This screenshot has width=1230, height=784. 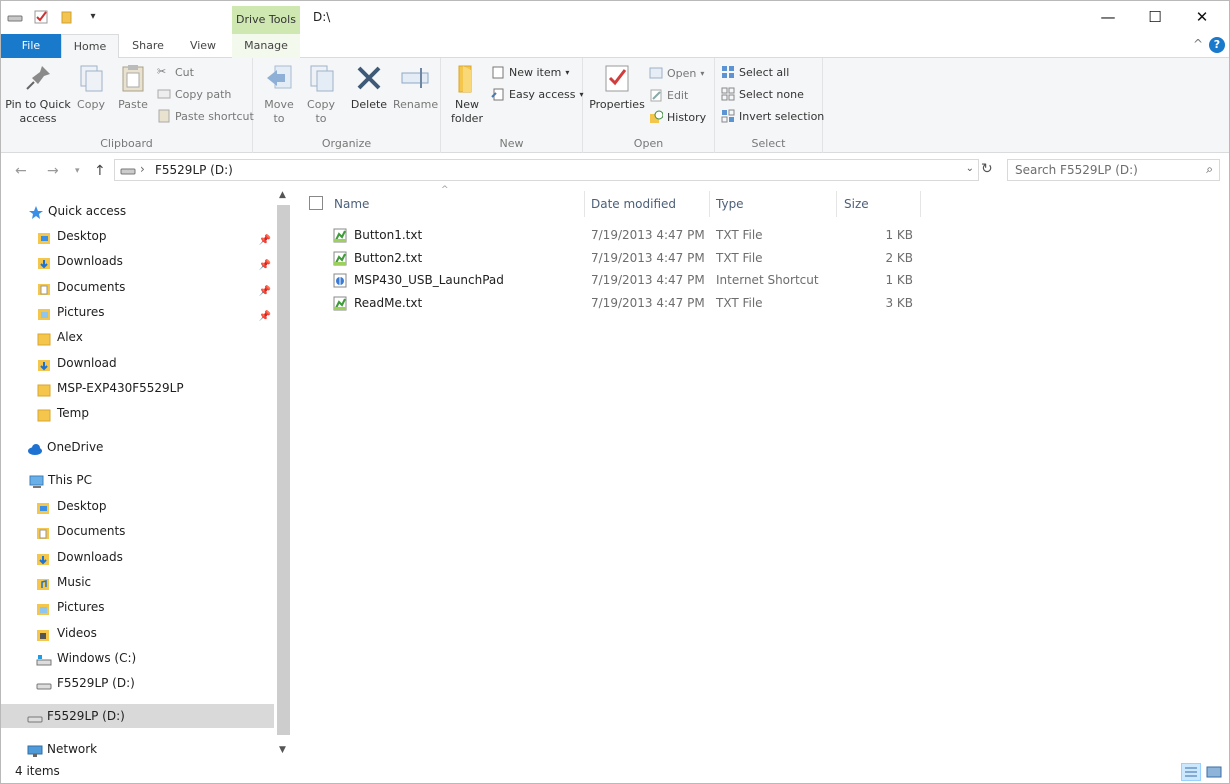 What do you see at coordinates (546, 170) in the screenshot?
I see `address-bar: › F5529LP (D:) ⌄` at bounding box center [546, 170].